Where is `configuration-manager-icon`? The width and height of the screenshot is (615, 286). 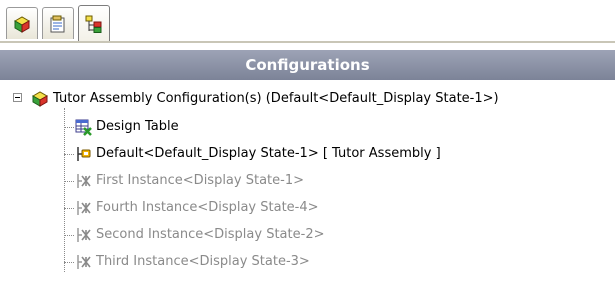
configuration-manager-icon is located at coordinates (93, 24).